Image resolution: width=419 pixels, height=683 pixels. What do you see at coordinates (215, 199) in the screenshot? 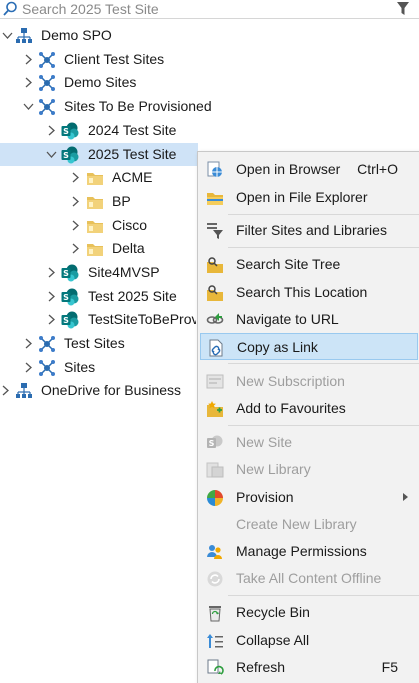
I see `folder-icon` at bounding box center [215, 199].